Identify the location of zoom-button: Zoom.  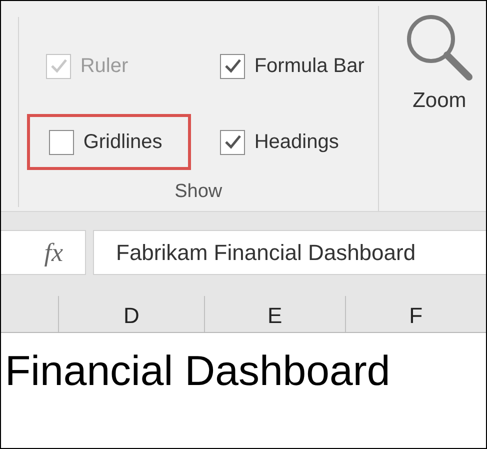
(439, 69).